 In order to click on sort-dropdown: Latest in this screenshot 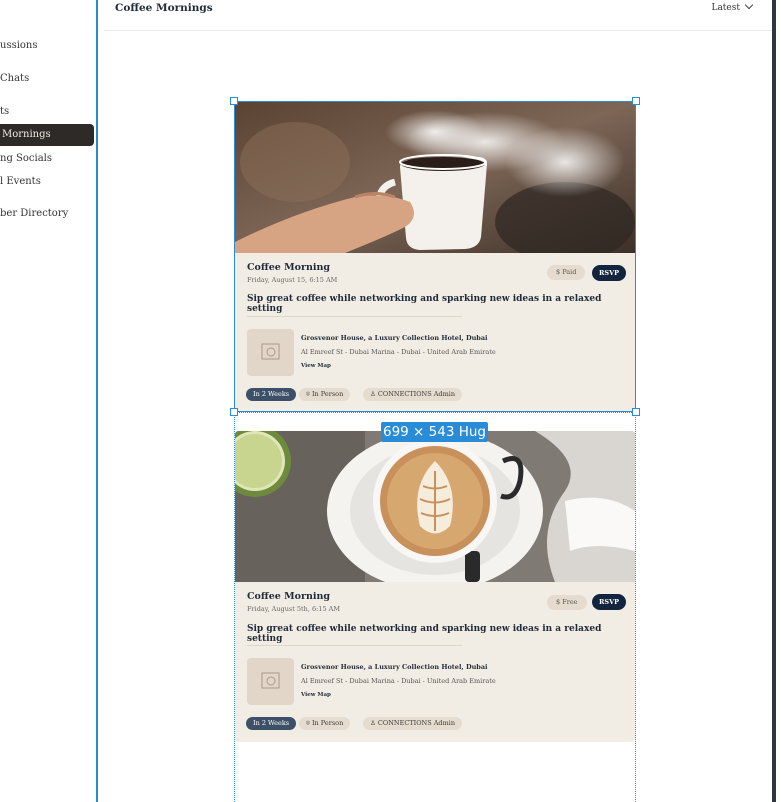, I will do `click(732, 6)`.